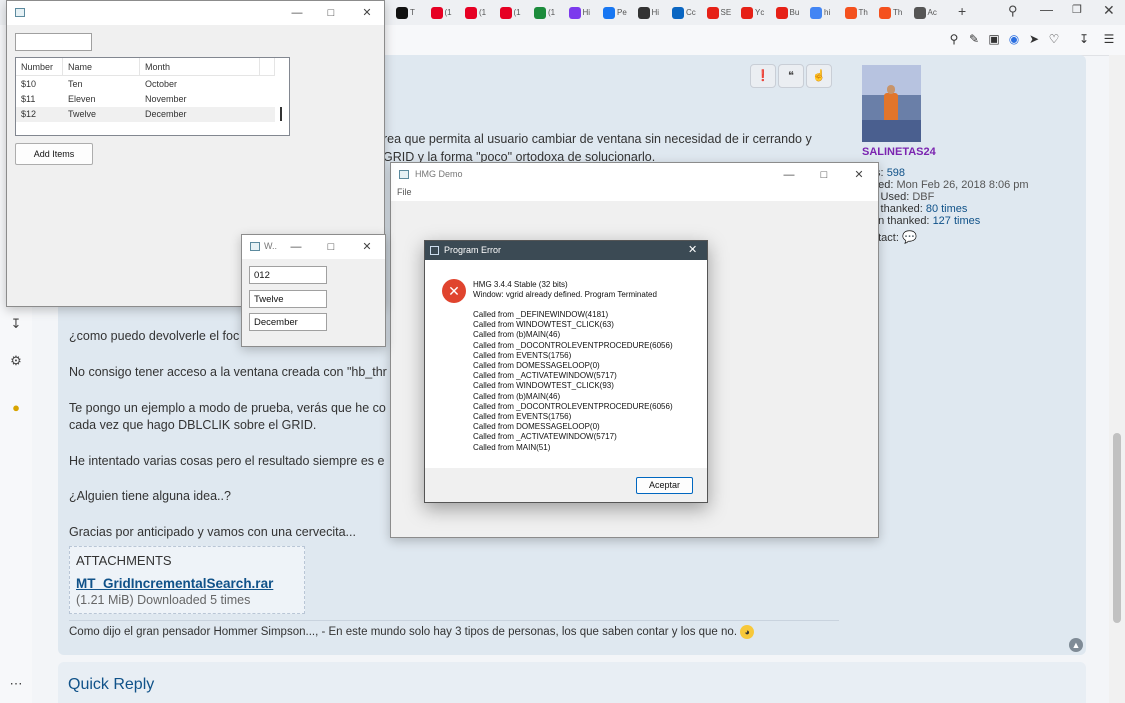 The image size is (1125, 703). Describe the element at coordinates (763, 76) in the screenshot. I see `report-button: ❗` at that location.